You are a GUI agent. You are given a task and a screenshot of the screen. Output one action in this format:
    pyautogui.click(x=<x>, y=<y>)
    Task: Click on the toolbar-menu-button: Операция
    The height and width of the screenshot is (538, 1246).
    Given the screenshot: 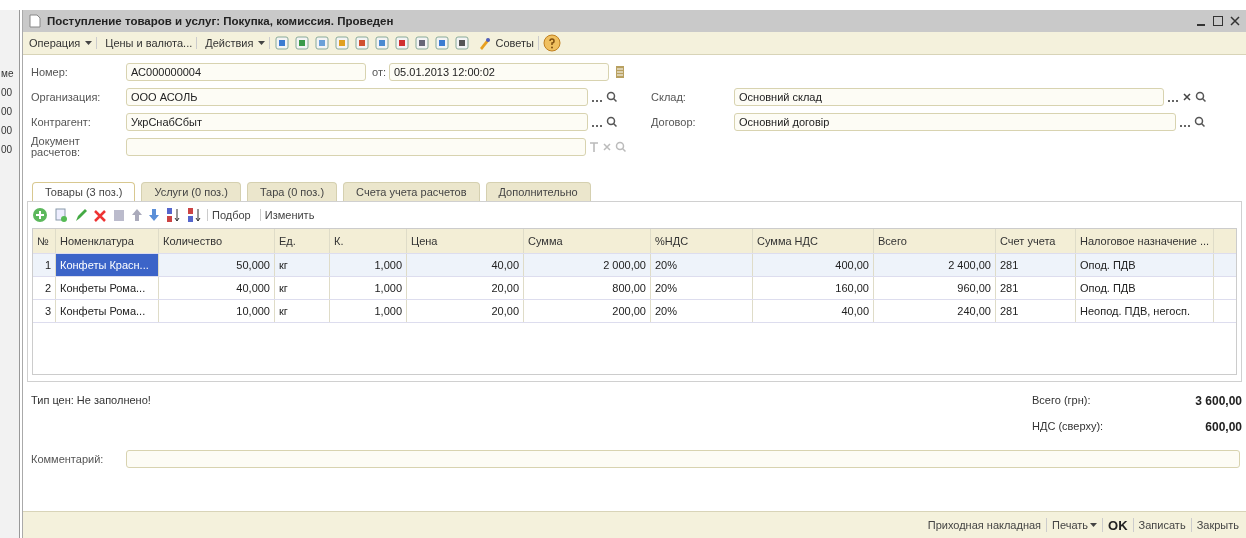 What is the action you would take?
    pyautogui.click(x=61, y=43)
    